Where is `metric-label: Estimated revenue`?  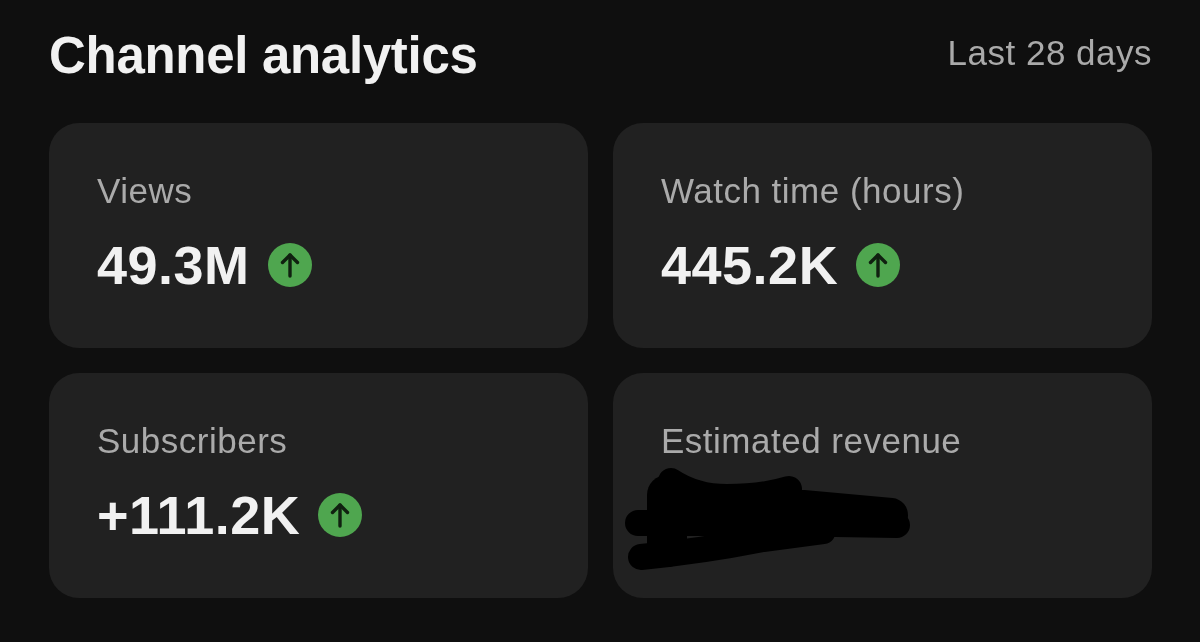
metric-label: Estimated revenue is located at coordinates (811, 441).